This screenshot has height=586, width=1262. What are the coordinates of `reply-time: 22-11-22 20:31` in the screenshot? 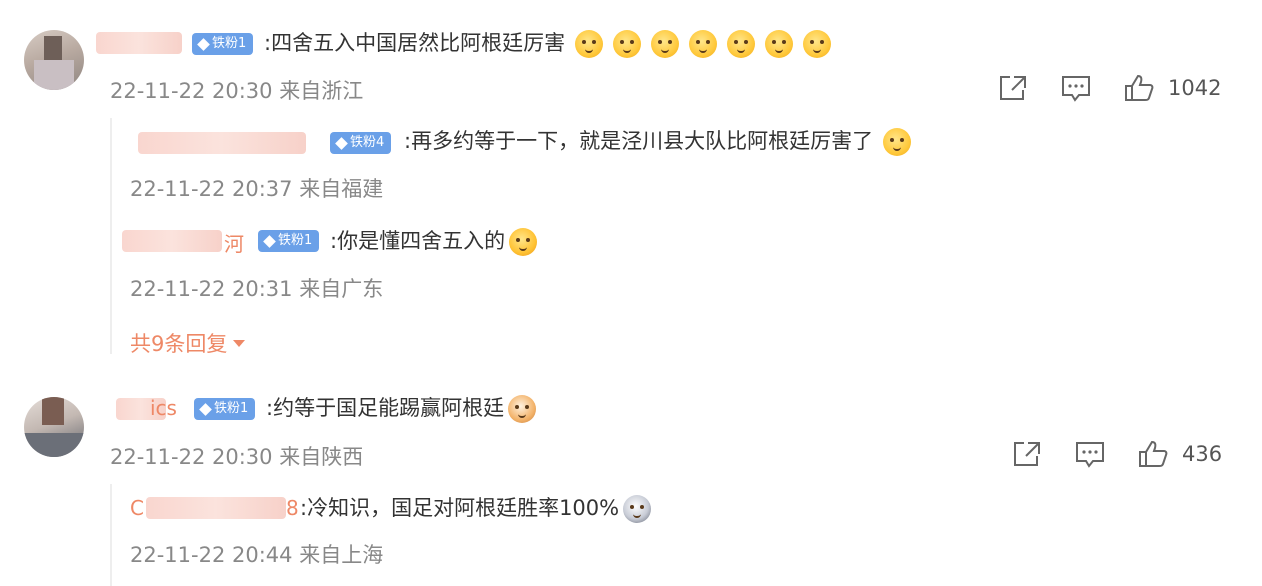 It's located at (211, 289).